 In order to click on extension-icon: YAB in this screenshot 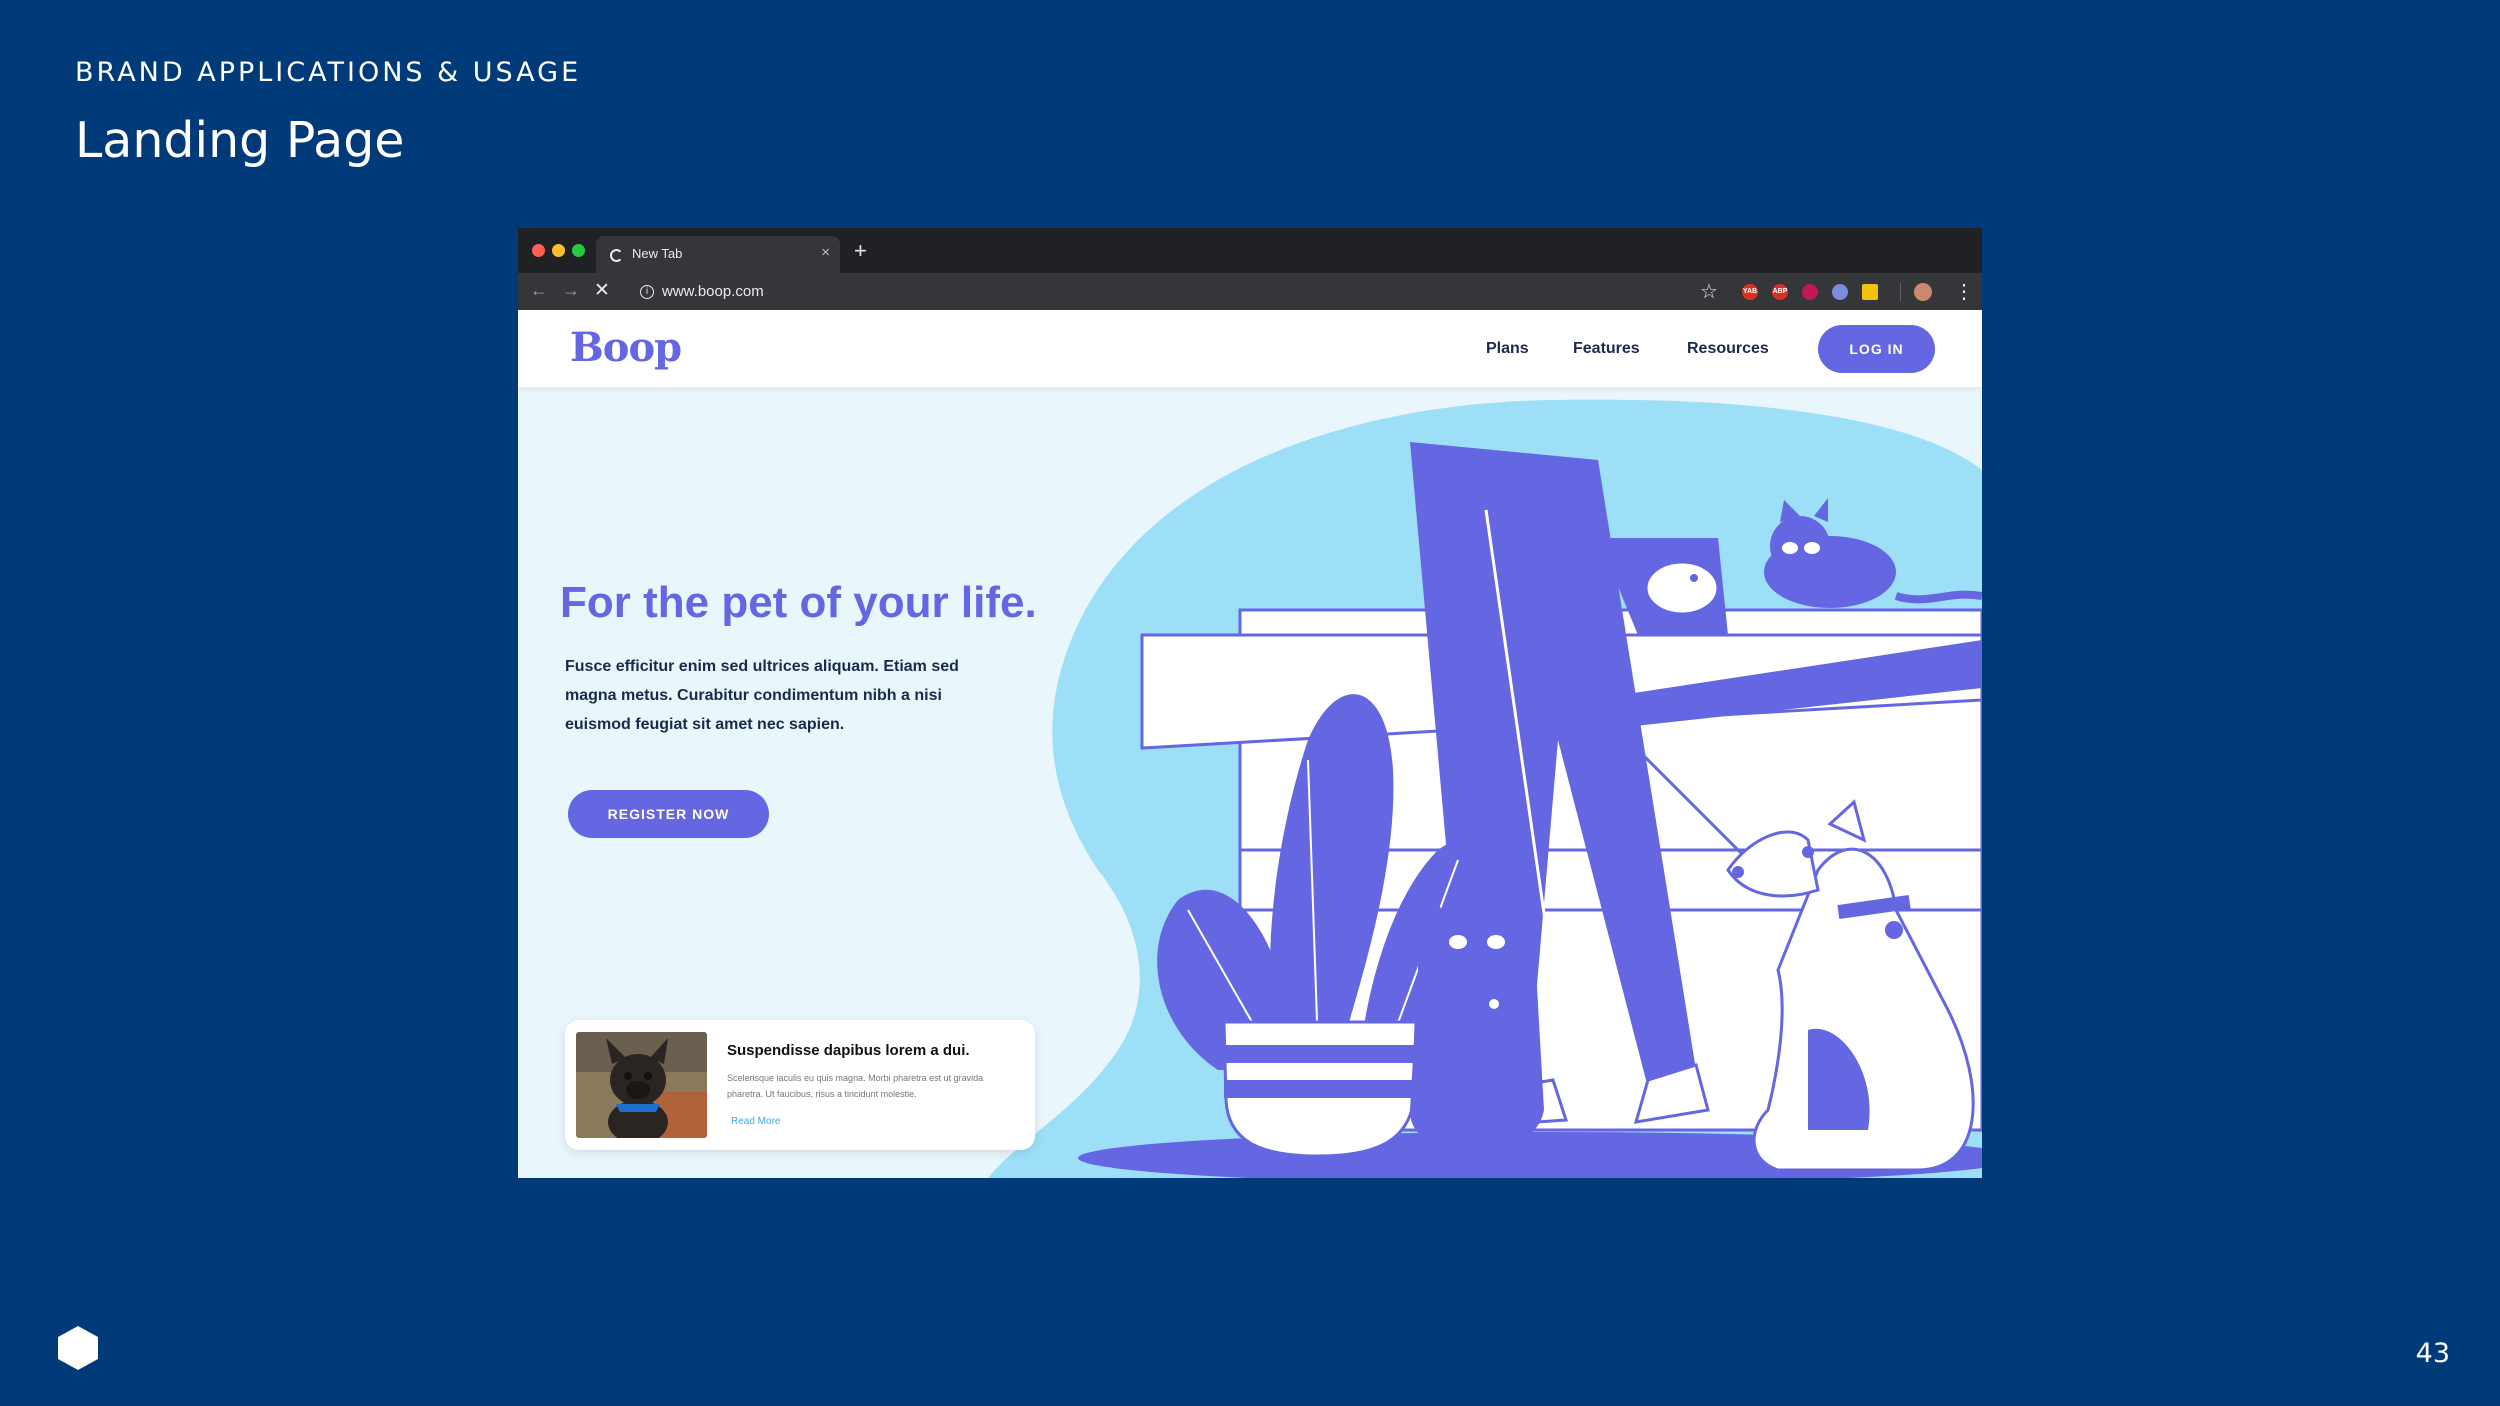, I will do `click(1750, 292)`.